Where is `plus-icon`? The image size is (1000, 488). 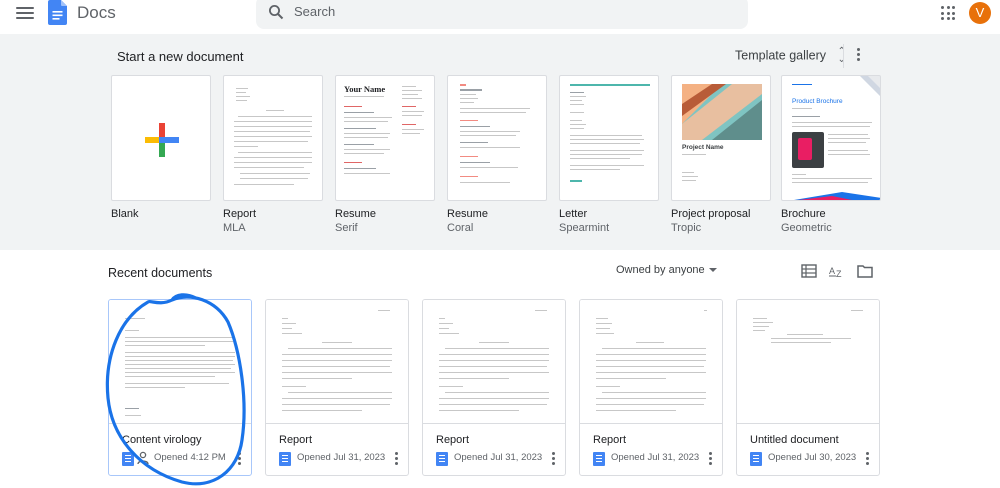
plus-icon is located at coordinates (162, 140).